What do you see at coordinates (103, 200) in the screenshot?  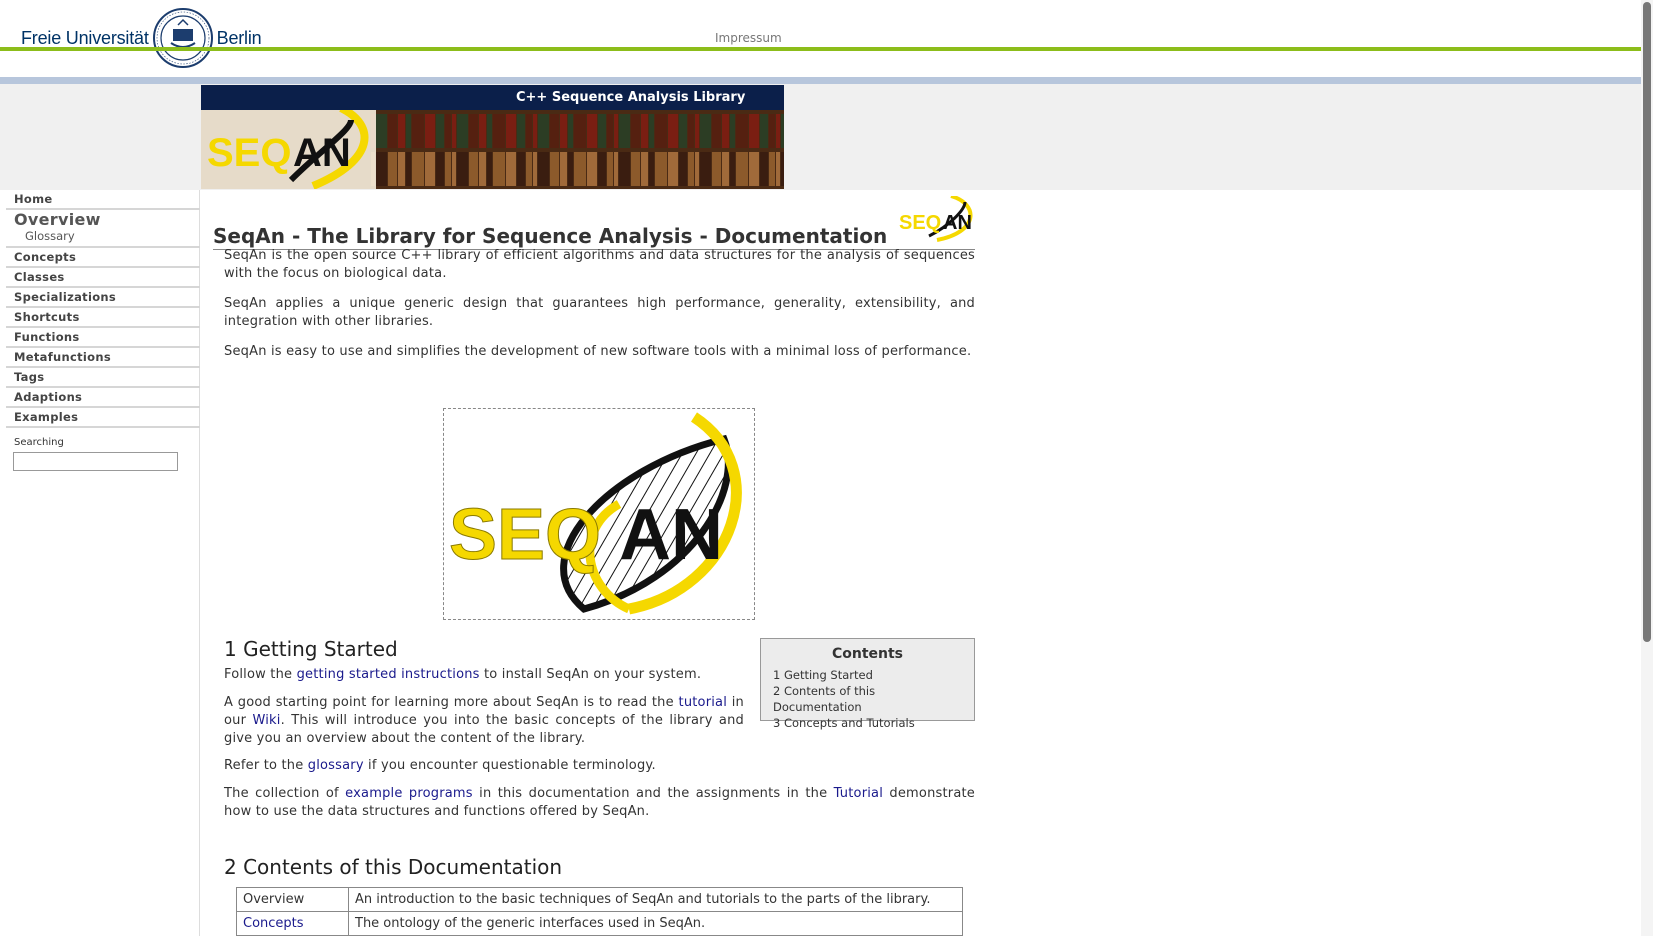 I see `nav-home: Home` at bounding box center [103, 200].